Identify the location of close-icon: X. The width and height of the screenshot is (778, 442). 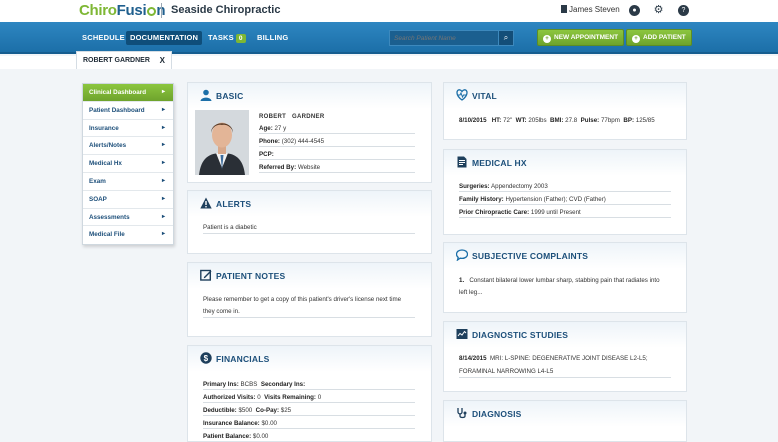
(162, 60).